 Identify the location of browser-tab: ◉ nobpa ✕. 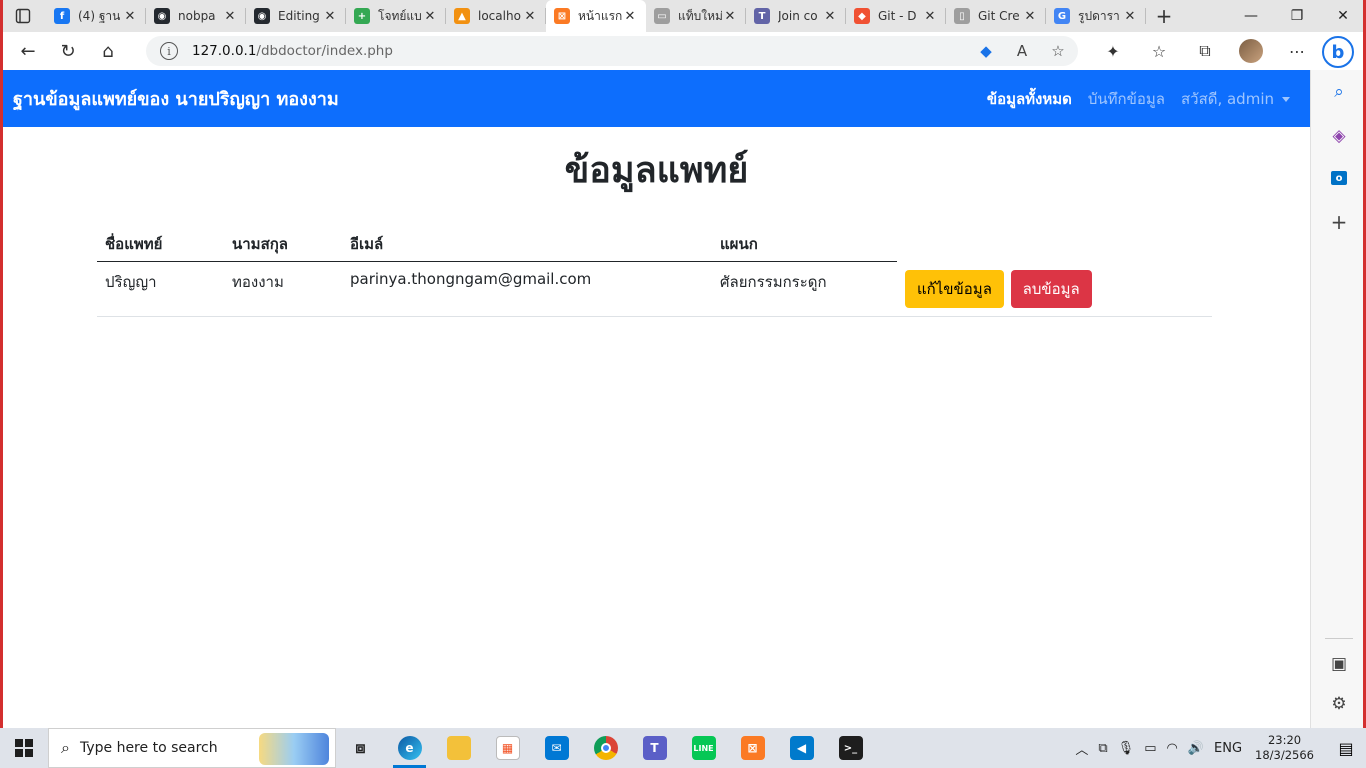
(196, 16).